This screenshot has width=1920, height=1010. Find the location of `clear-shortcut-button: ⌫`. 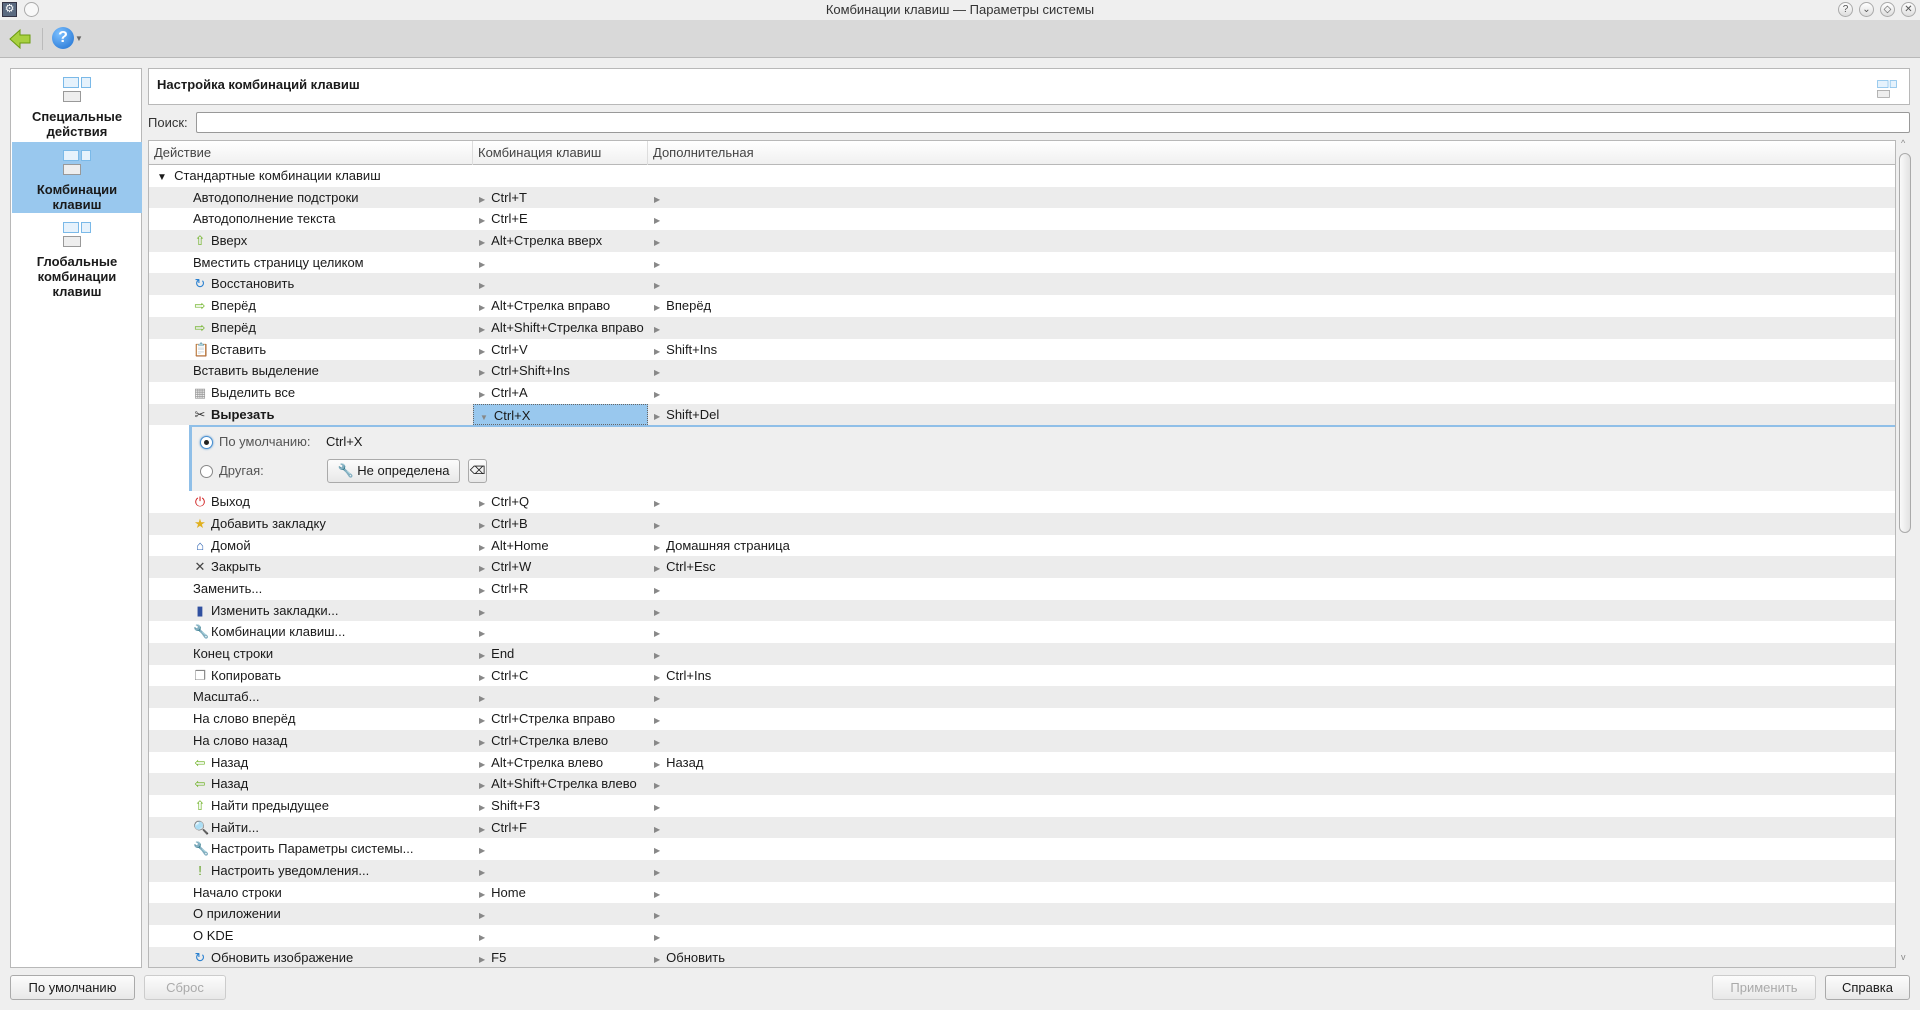

clear-shortcut-button: ⌫ is located at coordinates (477, 471).